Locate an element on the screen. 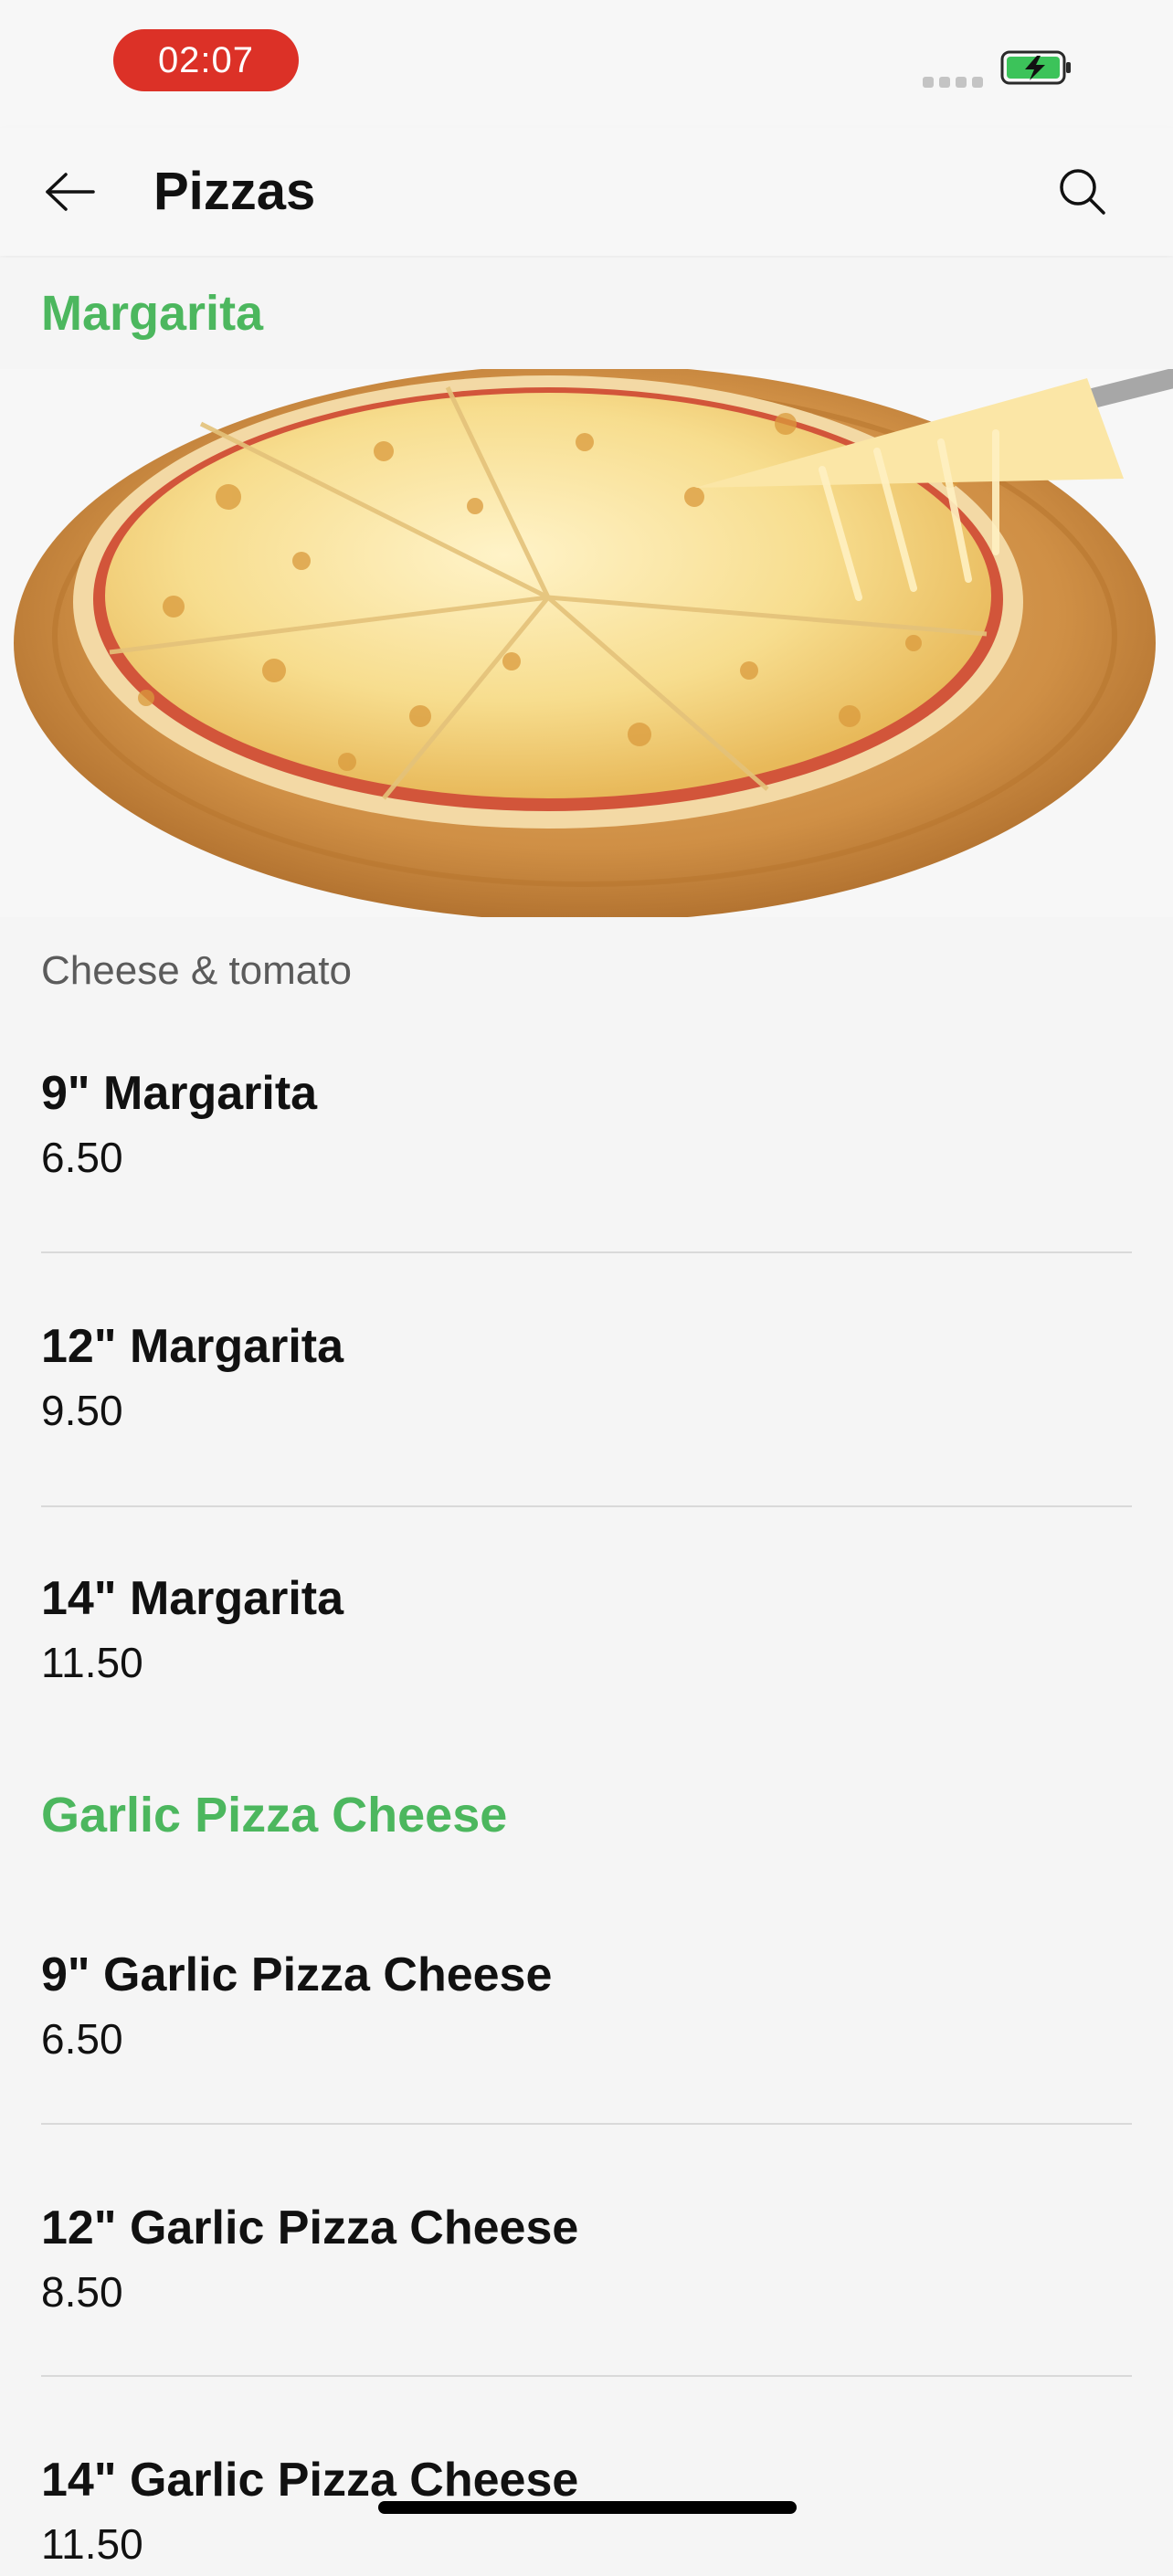 The width and height of the screenshot is (1173, 2576). home-indicator is located at coordinates (587, 2507).